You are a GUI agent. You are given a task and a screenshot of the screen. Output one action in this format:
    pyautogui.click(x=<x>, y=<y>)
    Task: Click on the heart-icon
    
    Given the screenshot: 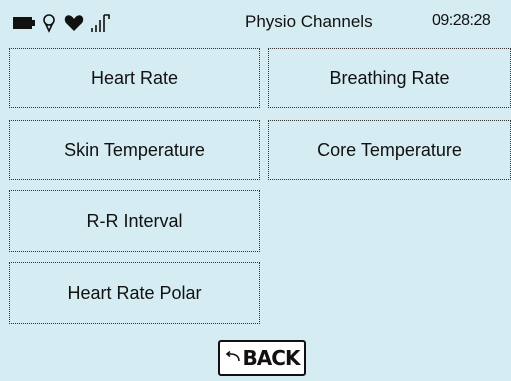 What is the action you would take?
    pyautogui.click(x=74, y=23)
    